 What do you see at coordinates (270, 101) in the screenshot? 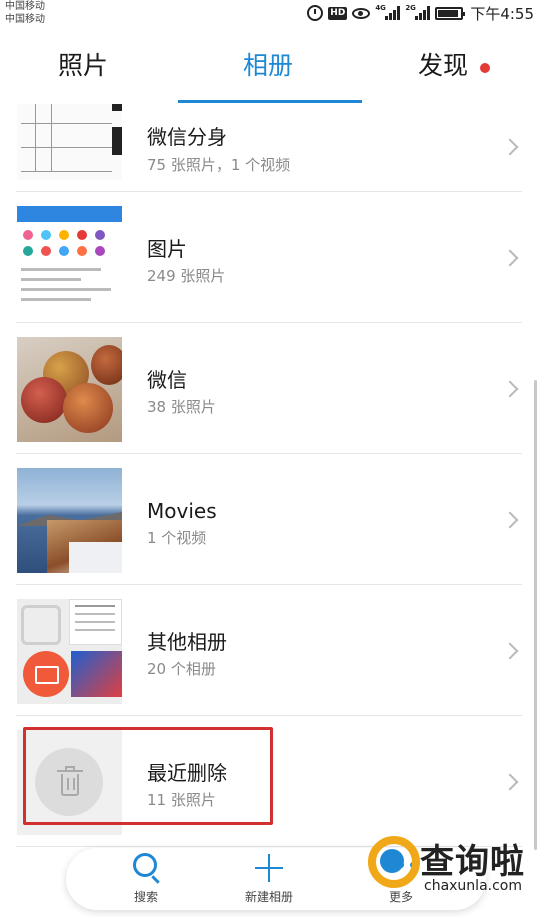
I see `active-tab-indicator` at bounding box center [270, 101].